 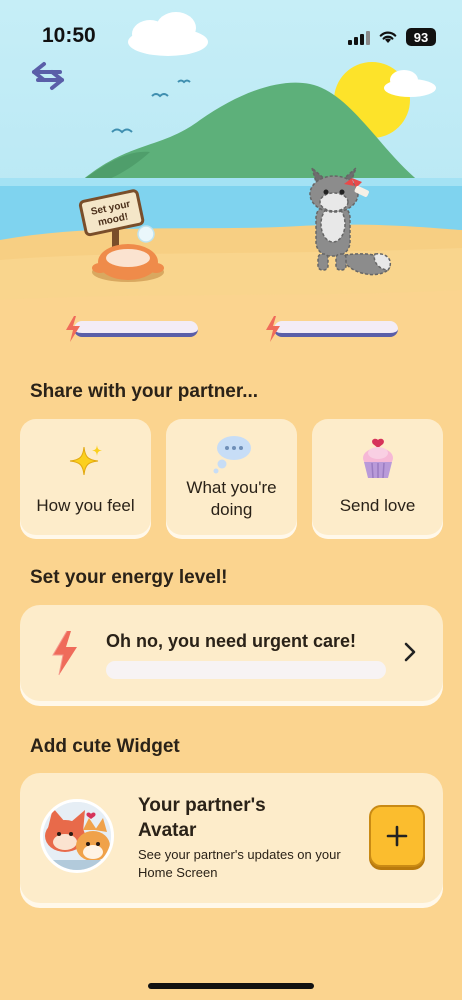 I want to click on status-bar: 10:50 93, so click(x=231, y=32).